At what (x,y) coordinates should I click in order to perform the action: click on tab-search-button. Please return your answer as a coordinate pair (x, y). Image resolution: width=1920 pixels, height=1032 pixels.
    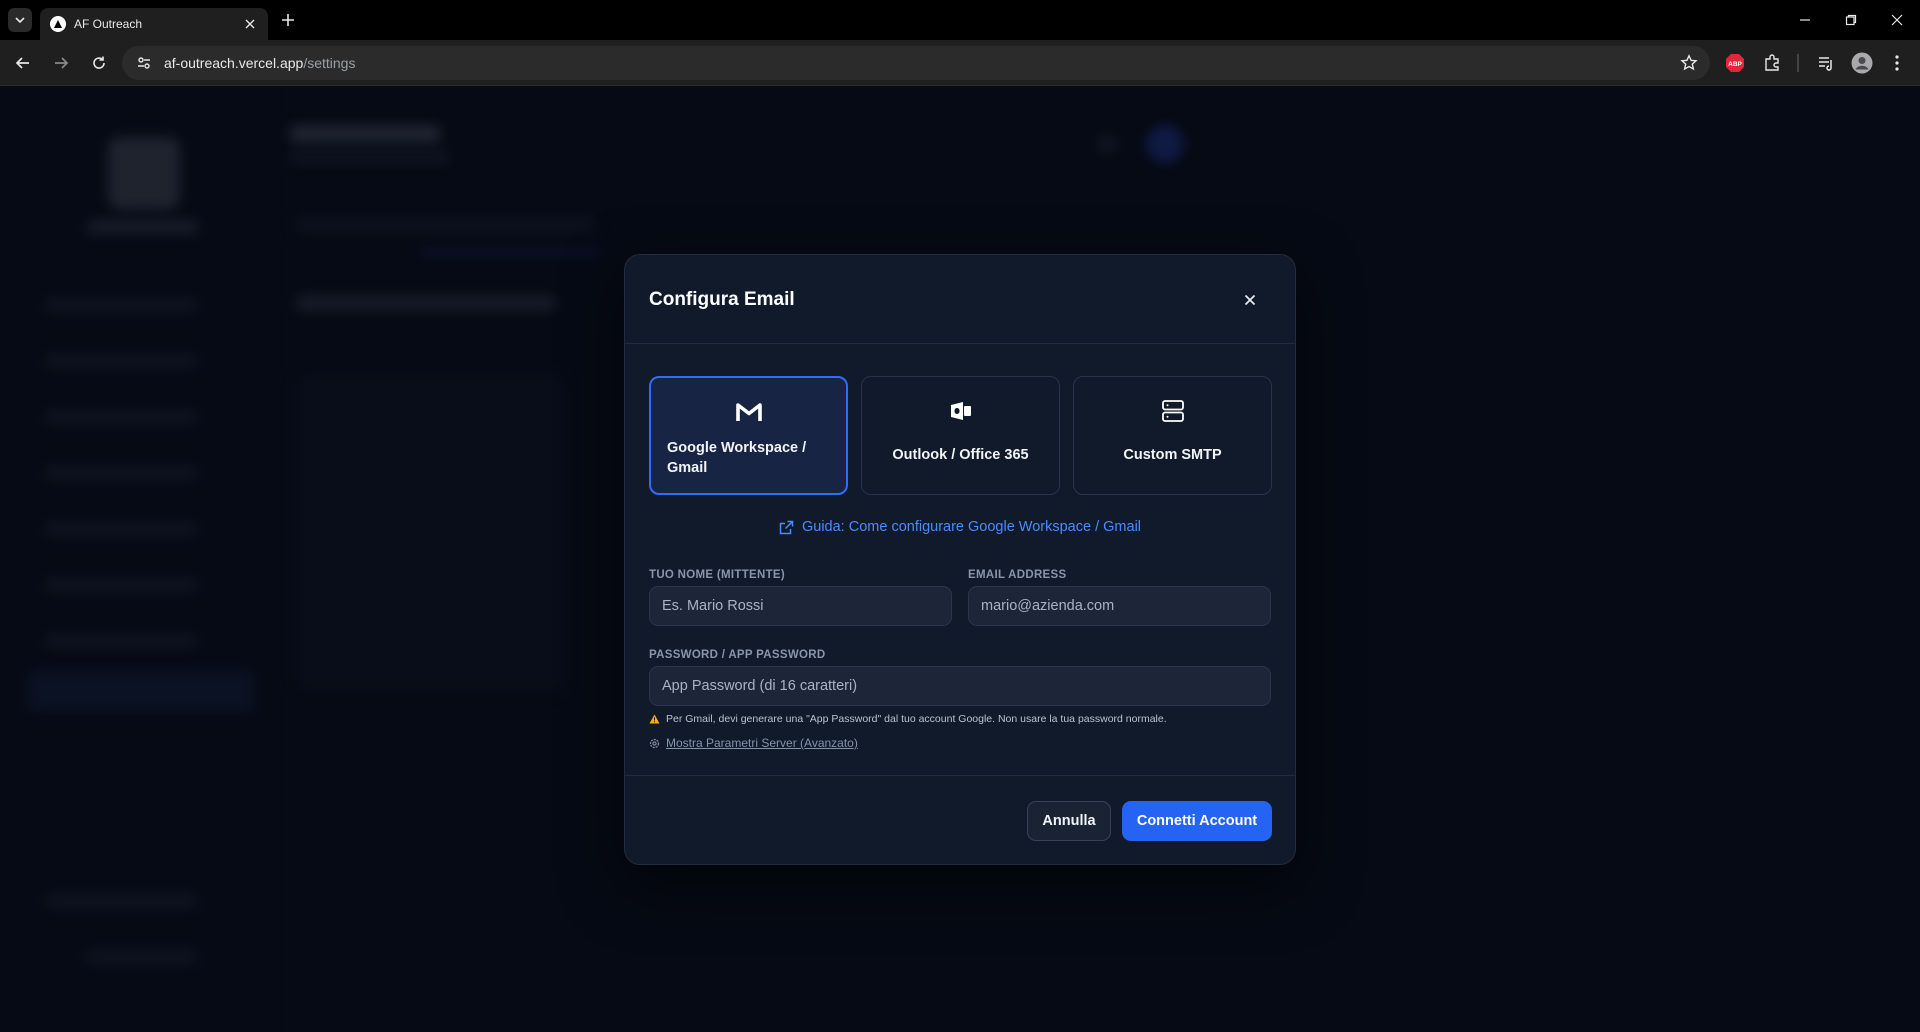
    Looking at the image, I should click on (20, 20).